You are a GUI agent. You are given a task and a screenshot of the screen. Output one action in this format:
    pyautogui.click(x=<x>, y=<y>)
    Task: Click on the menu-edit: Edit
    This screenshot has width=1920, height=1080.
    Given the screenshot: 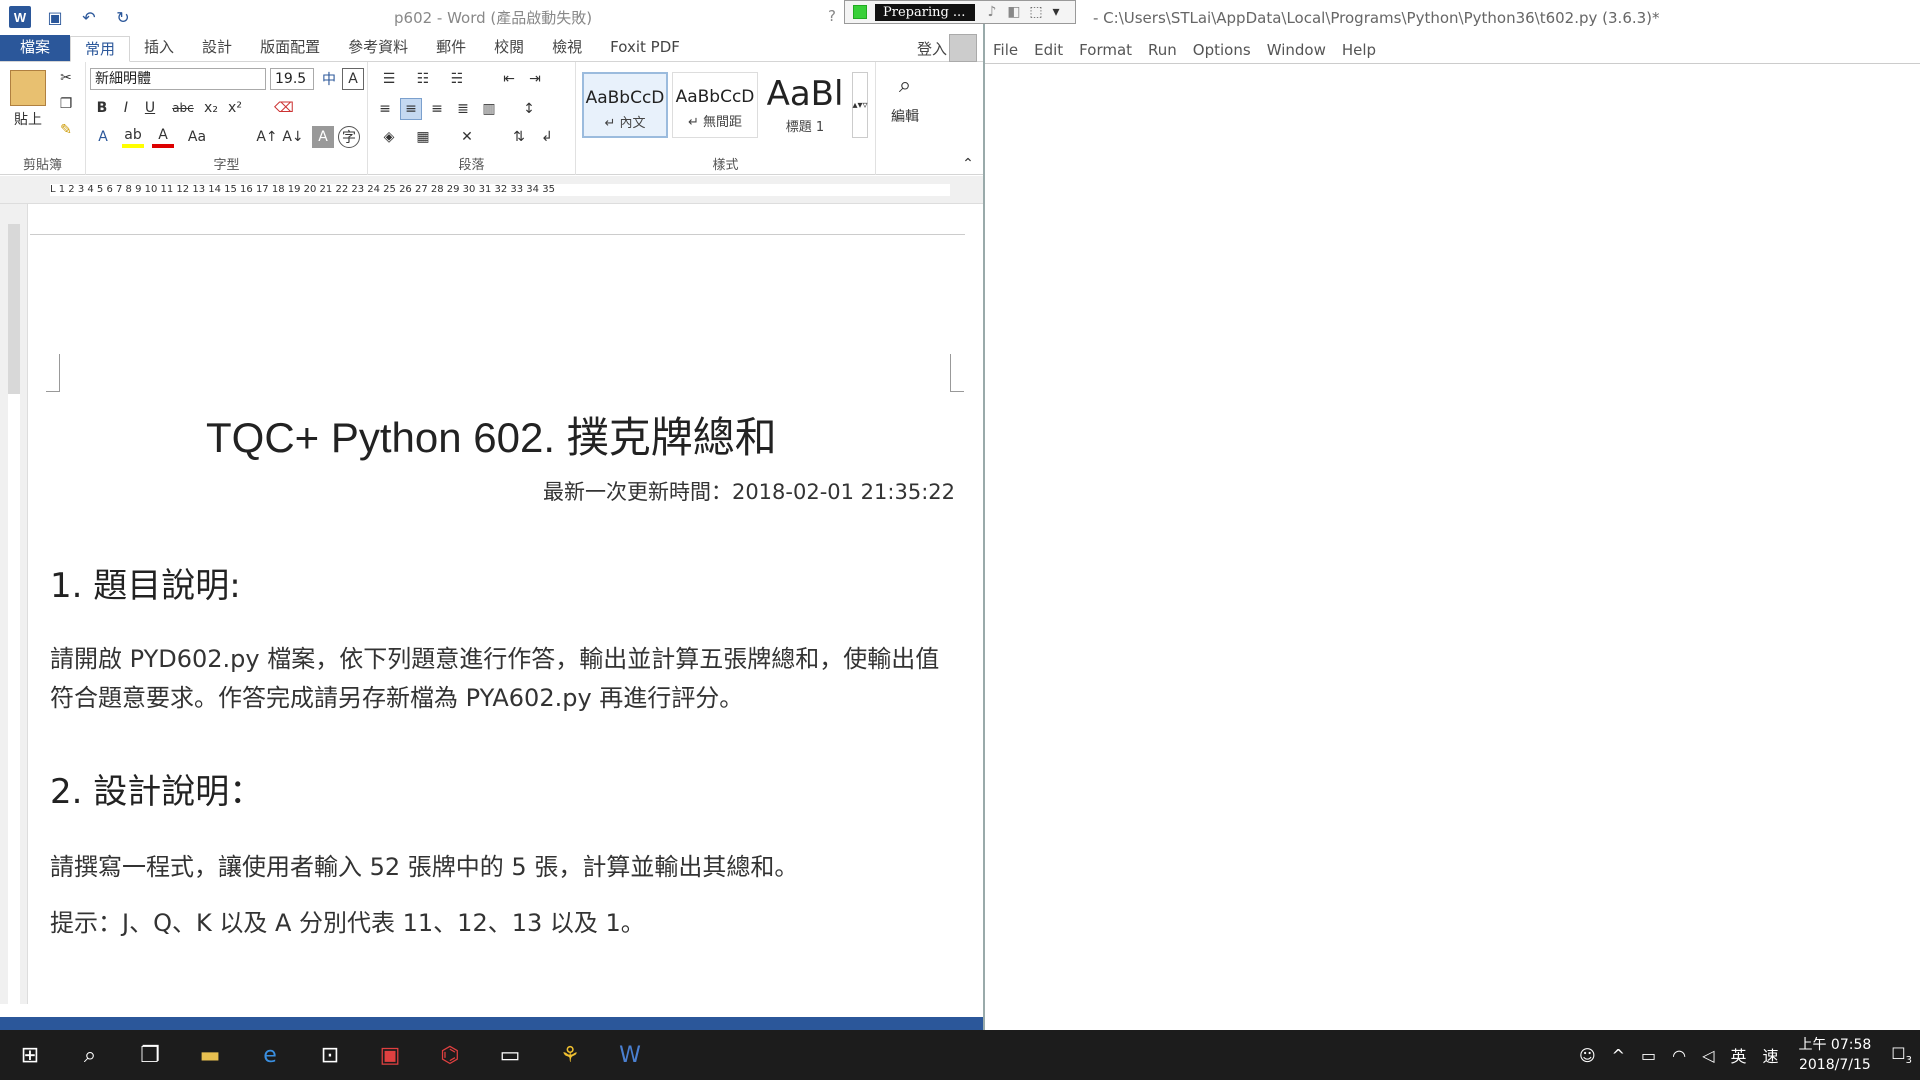 What is the action you would take?
    pyautogui.click(x=1048, y=50)
    